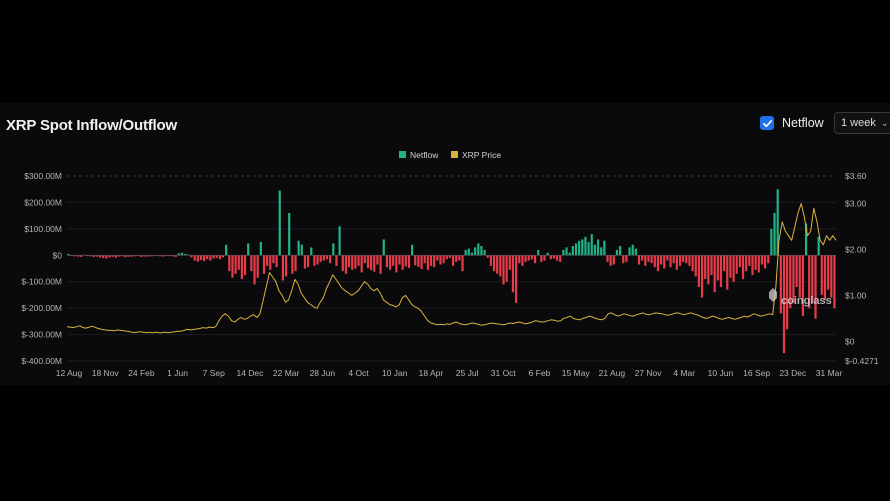 The width and height of the screenshot is (890, 501). Describe the element at coordinates (323, 373) in the screenshot. I see `x-tick: 28 Jun` at that location.